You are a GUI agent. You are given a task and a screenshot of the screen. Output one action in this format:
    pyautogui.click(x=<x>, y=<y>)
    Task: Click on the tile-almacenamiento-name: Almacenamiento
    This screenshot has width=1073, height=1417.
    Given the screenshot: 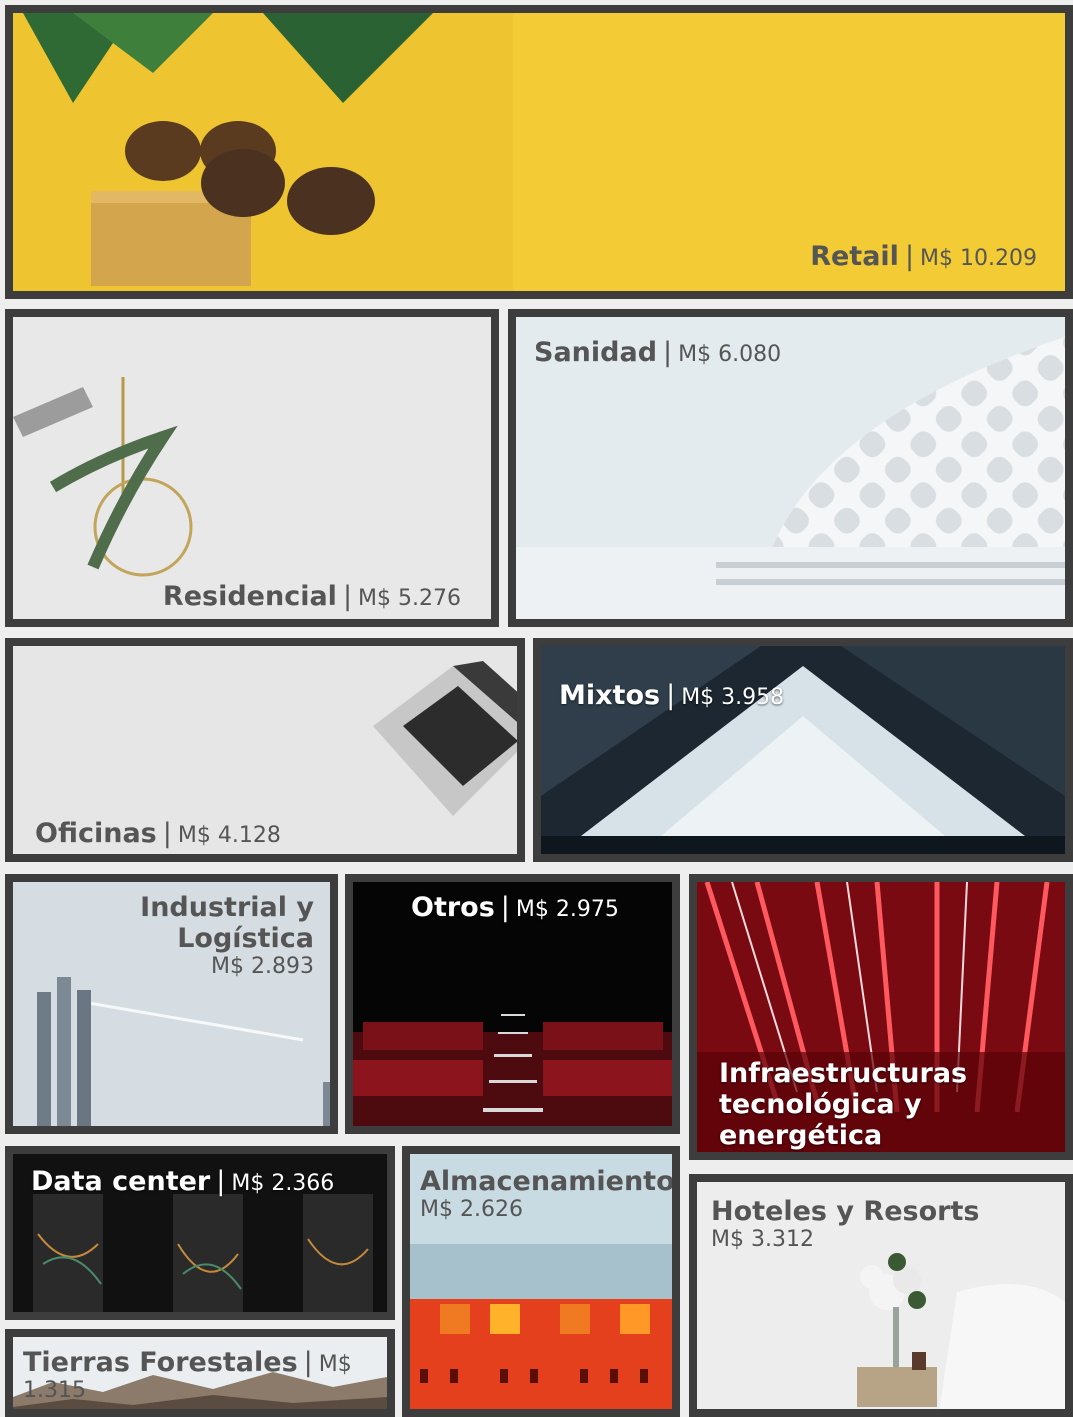 What is the action you would take?
    pyautogui.click(x=547, y=1181)
    